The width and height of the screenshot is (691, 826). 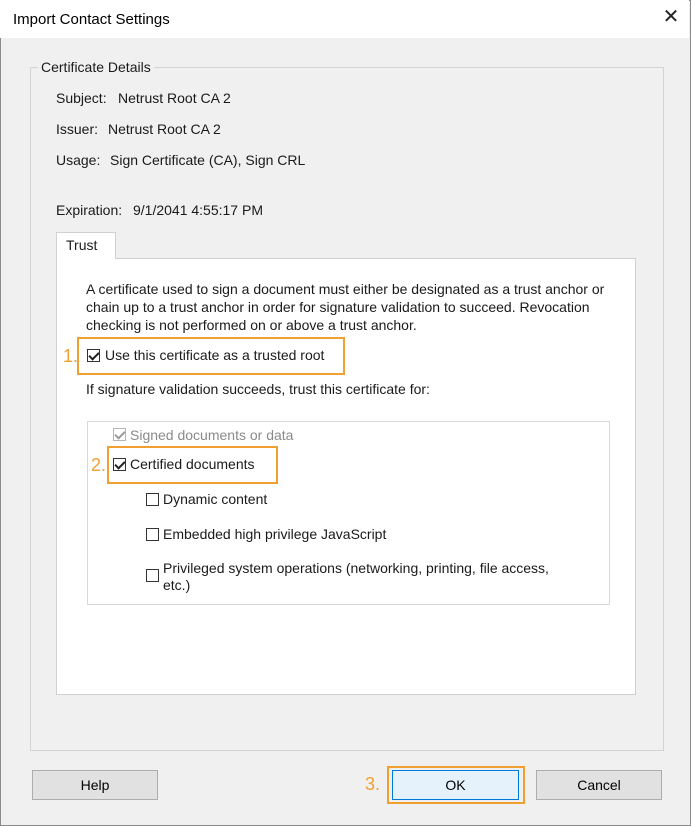 I want to click on expiration-label: Expiration:, so click(x=89, y=210).